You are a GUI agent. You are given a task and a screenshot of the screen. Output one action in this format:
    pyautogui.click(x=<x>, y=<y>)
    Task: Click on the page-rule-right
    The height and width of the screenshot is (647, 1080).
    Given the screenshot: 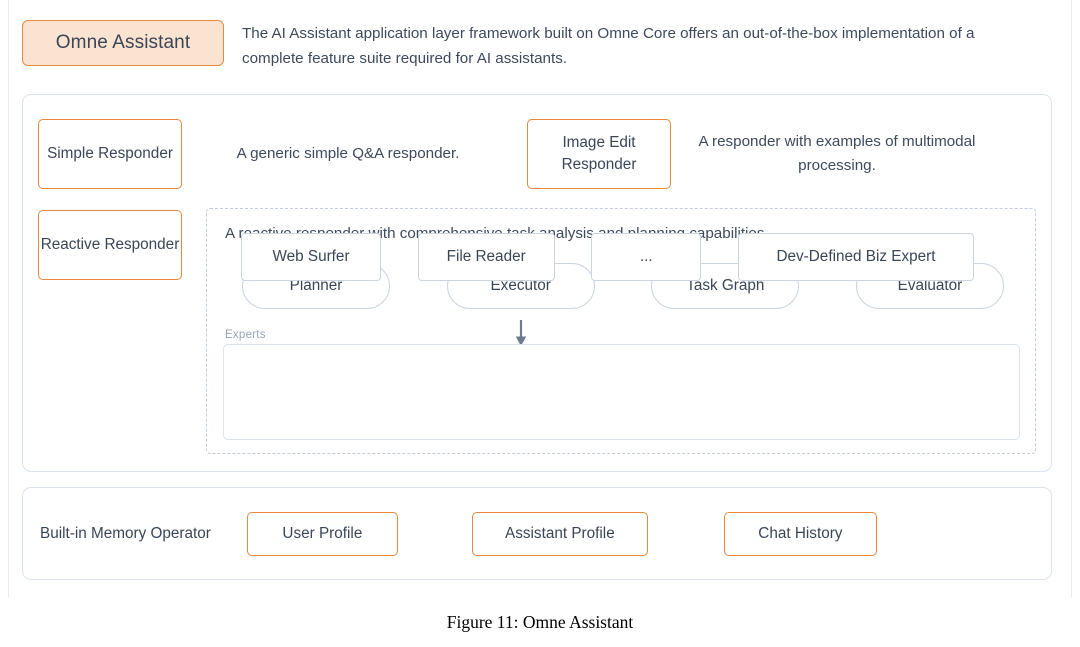 What is the action you would take?
    pyautogui.click(x=1071, y=299)
    